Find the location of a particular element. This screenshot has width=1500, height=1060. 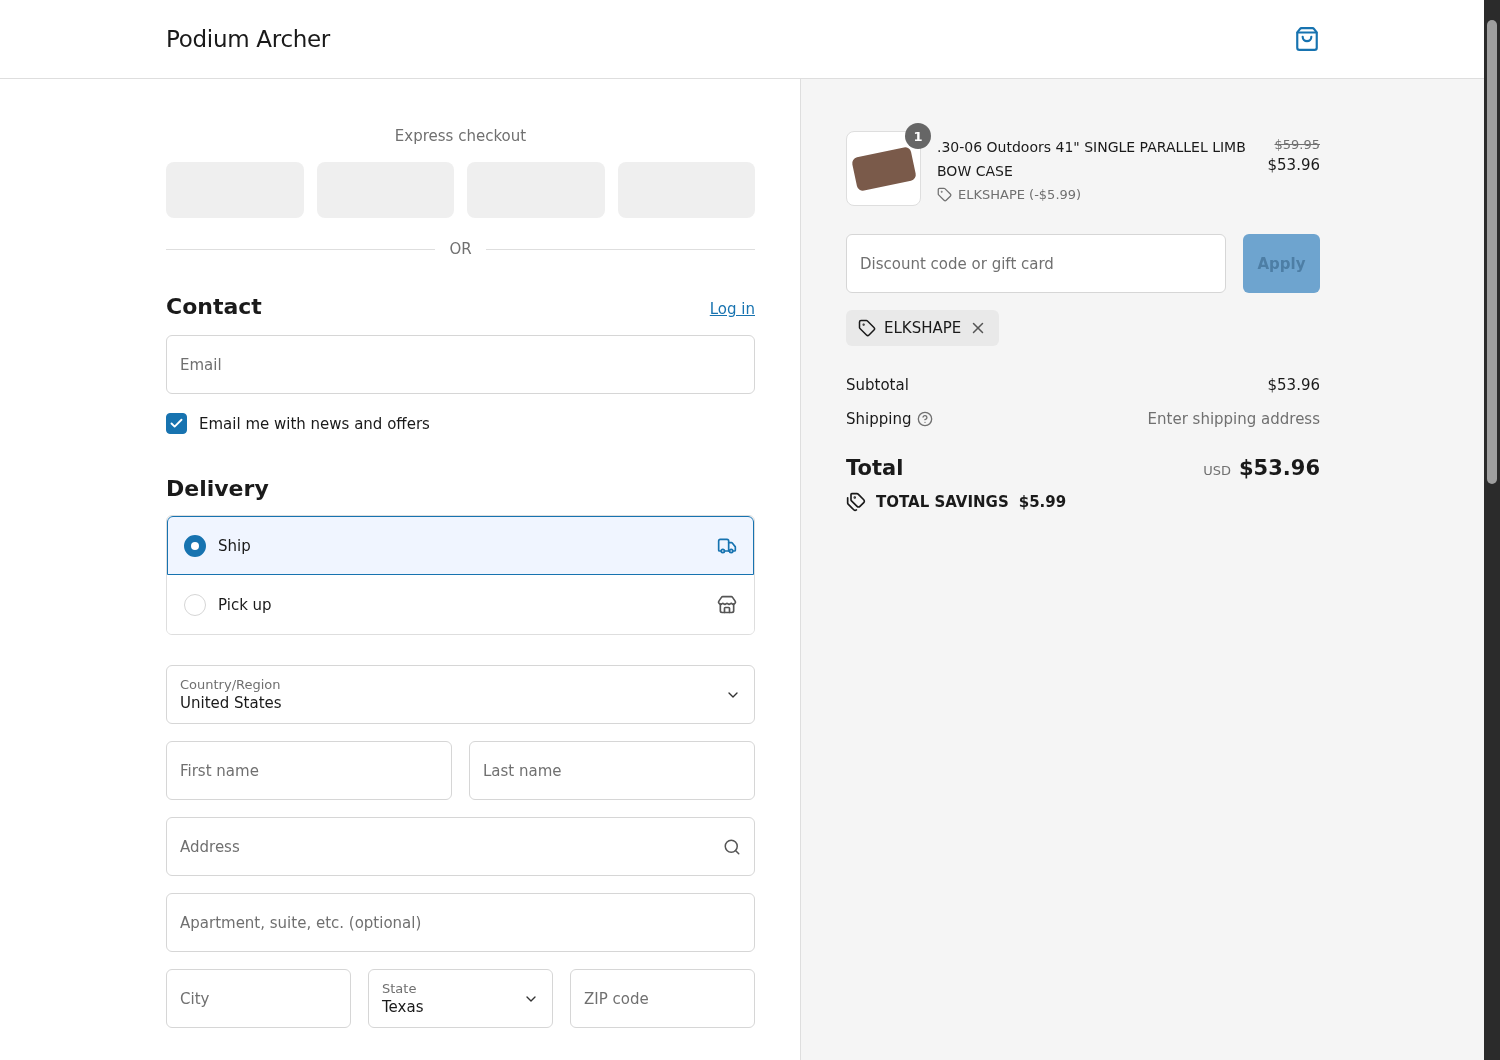

or-divider-text: OR is located at coordinates (460, 249).